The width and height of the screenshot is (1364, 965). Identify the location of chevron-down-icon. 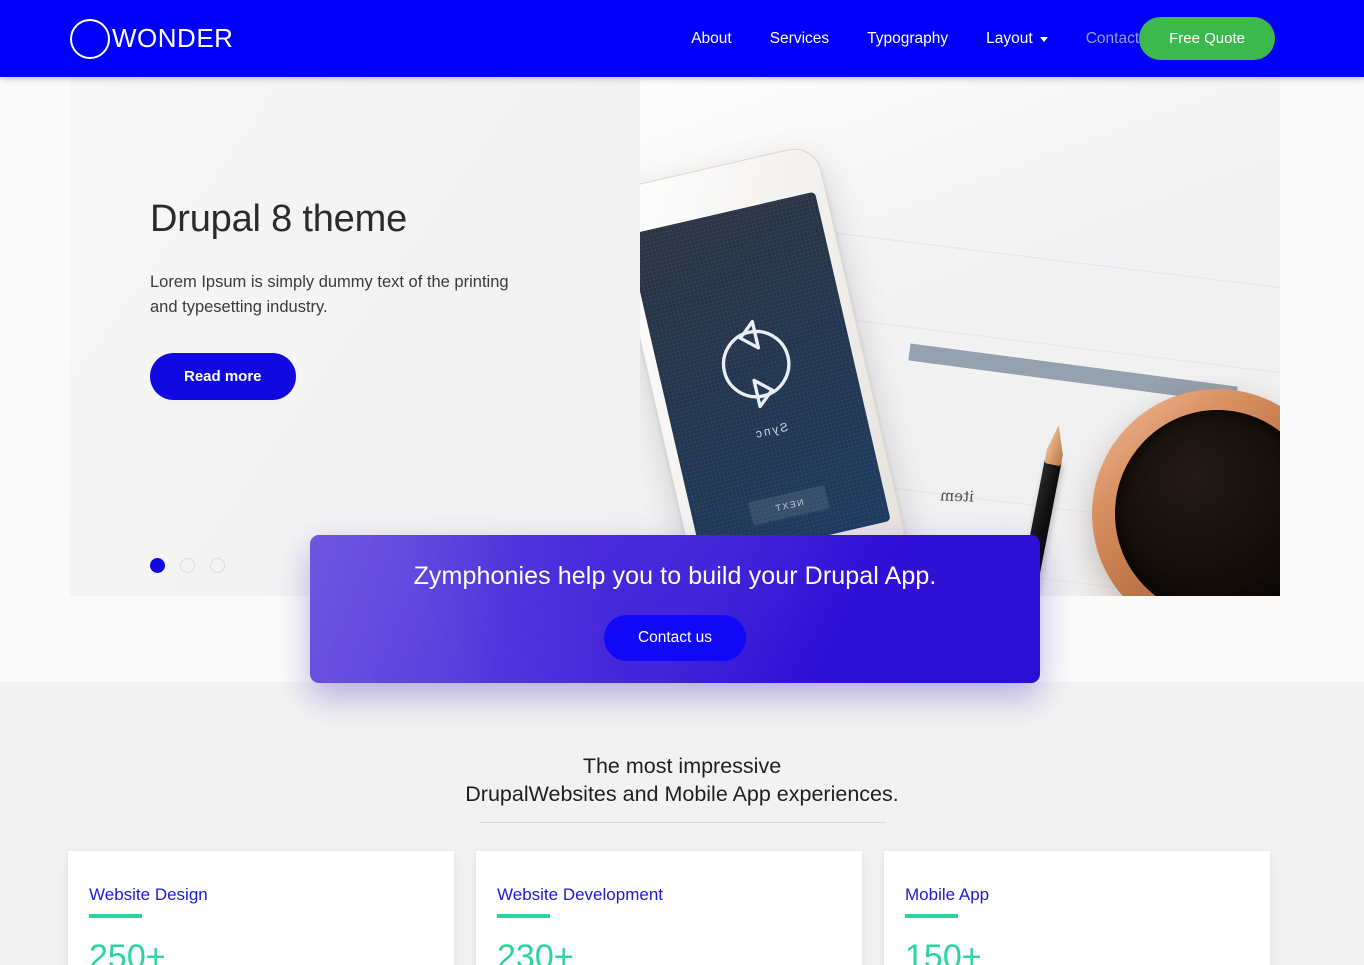
(1043, 39).